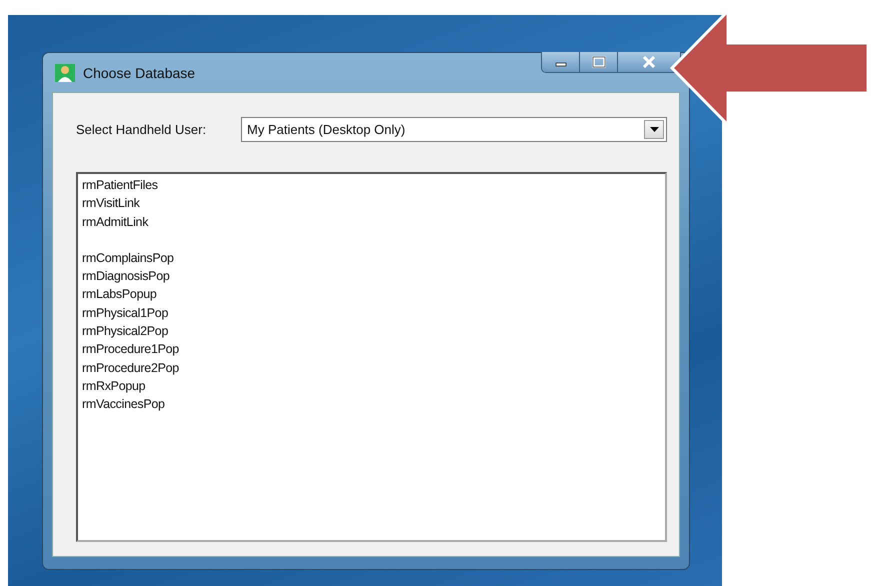  What do you see at coordinates (371, 386) in the screenshot?
I see `list-item: rmRxPopup` at bounding box center [371, 386].